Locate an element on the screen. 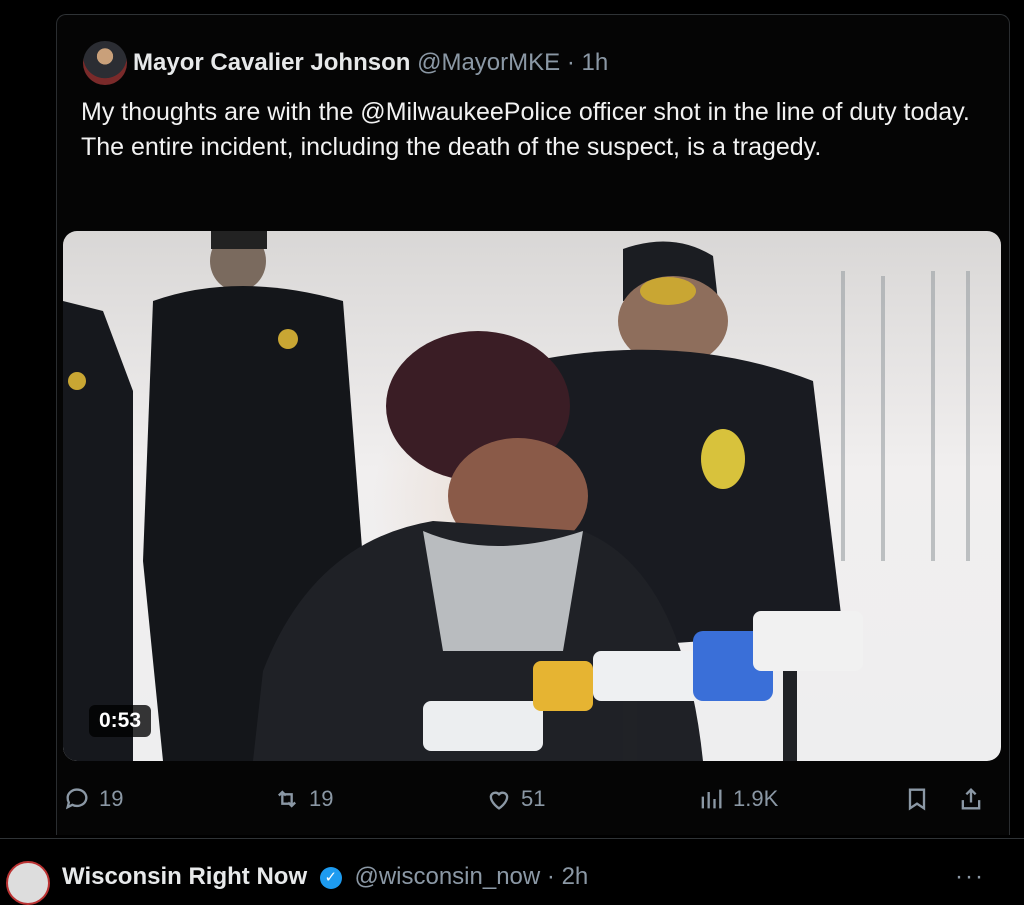 This screenshot has height=905, width=1024. repost-icon is located at coordinates (287, 799).